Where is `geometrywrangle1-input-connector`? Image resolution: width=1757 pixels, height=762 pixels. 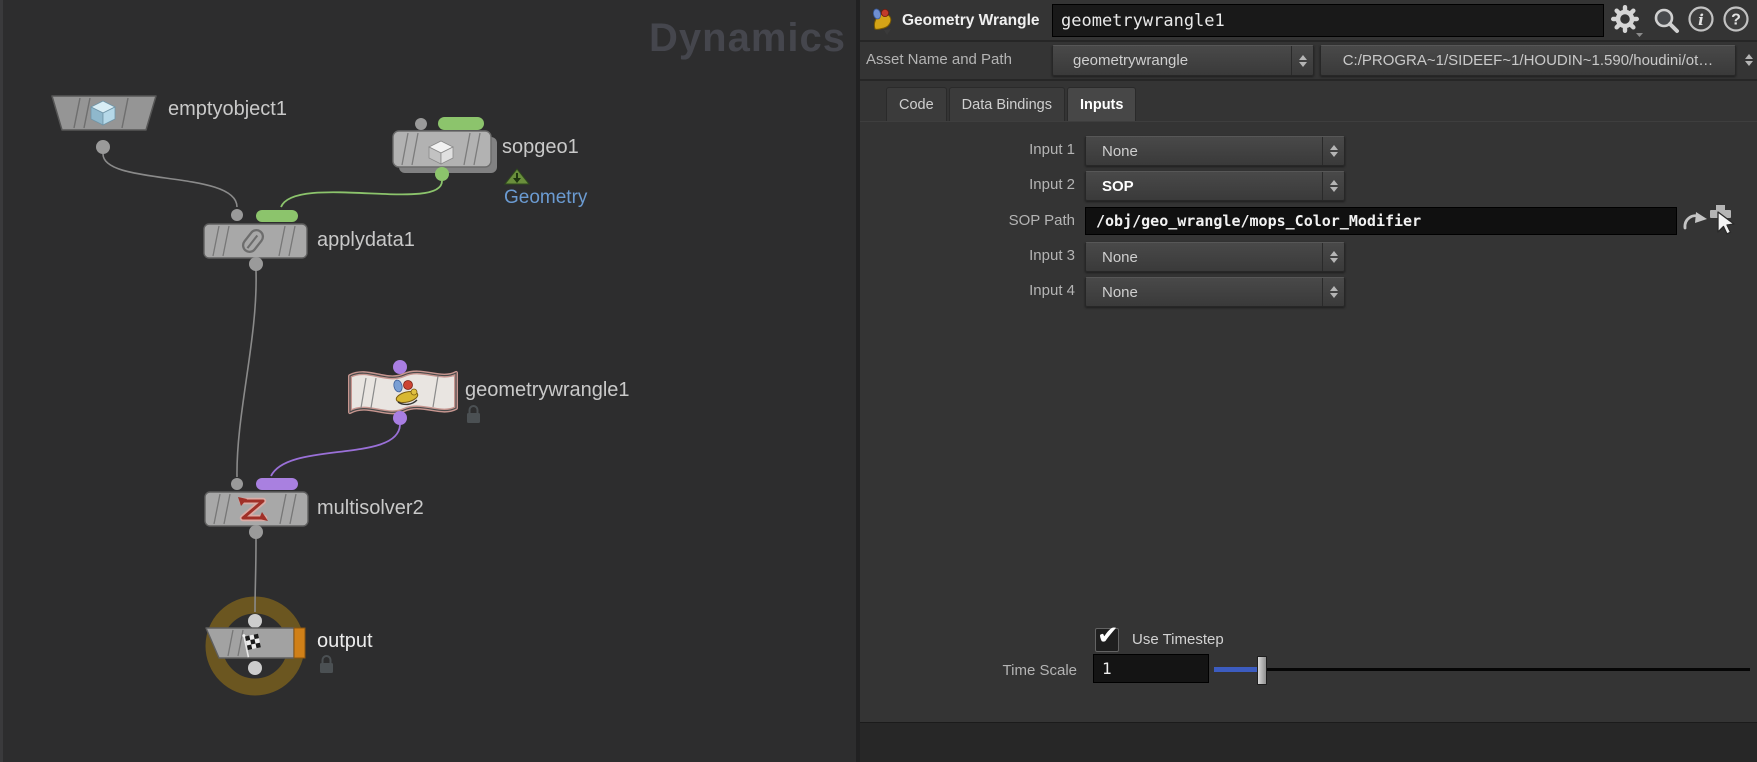
geometrywrangle1-input-connector is located at coordinates (400, 367).